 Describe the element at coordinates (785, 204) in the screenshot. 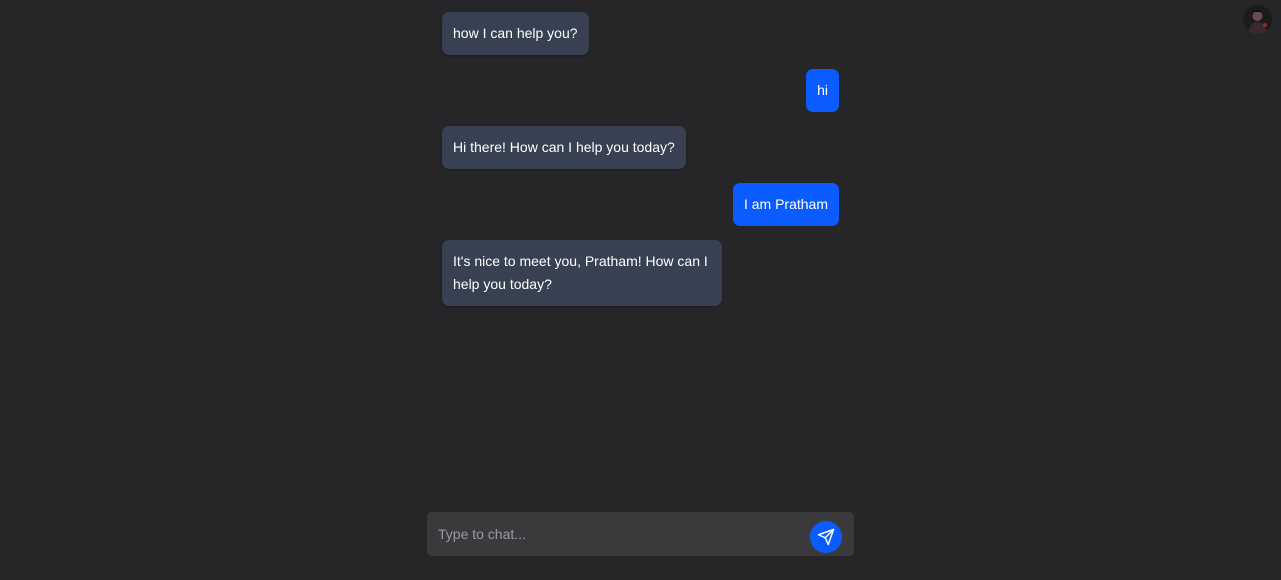

I see `user-message: I am Pratham` at that location.